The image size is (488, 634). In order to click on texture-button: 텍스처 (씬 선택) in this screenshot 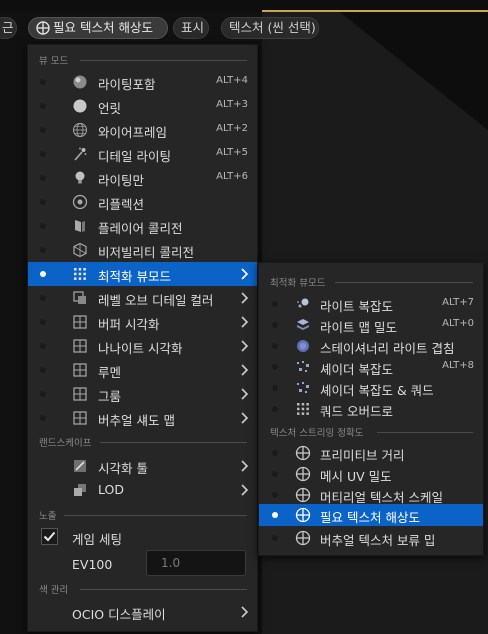, I will do `click(270, 28)`.